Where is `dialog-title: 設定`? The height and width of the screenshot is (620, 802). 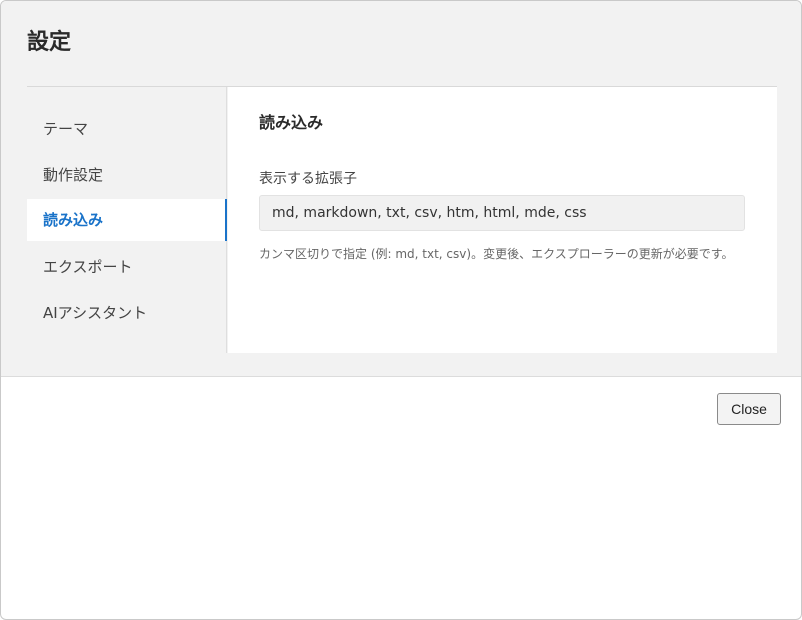
dialog-title: 設定 is located at coordinates (49, 42).